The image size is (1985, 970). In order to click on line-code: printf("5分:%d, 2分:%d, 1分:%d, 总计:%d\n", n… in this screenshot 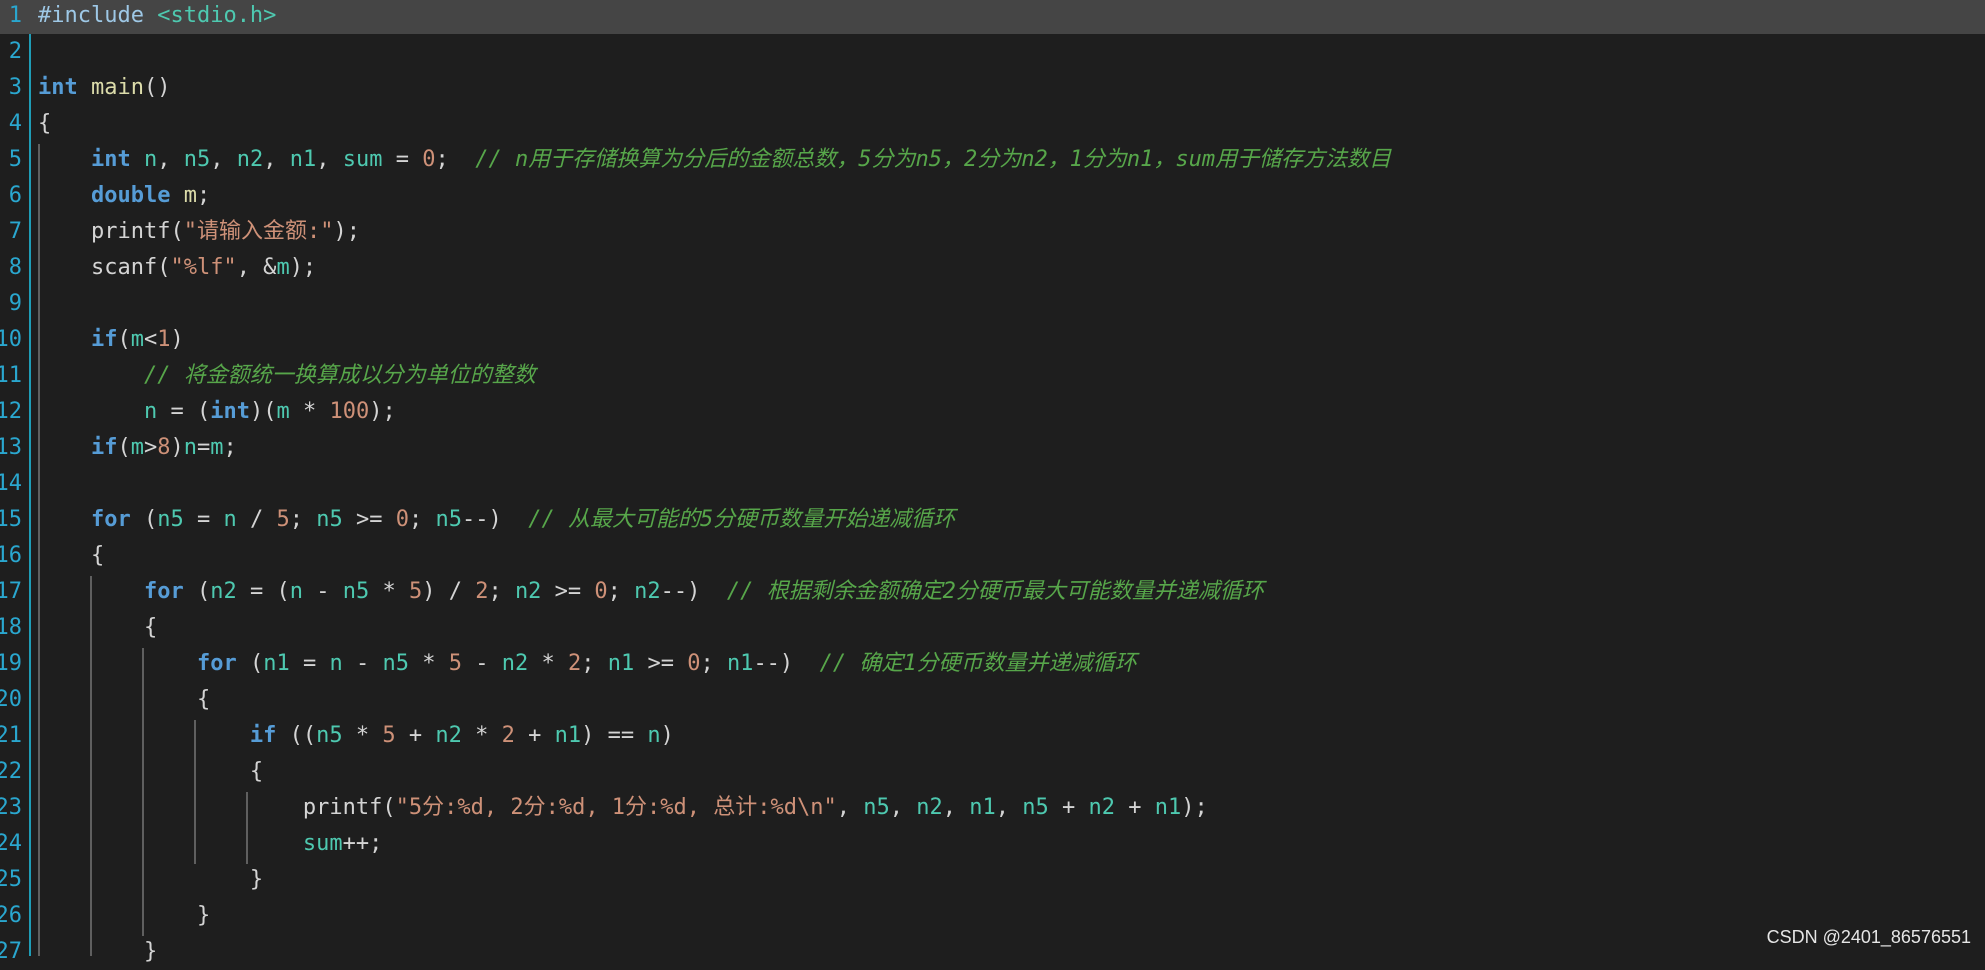, I will do `click(623, 808)`.